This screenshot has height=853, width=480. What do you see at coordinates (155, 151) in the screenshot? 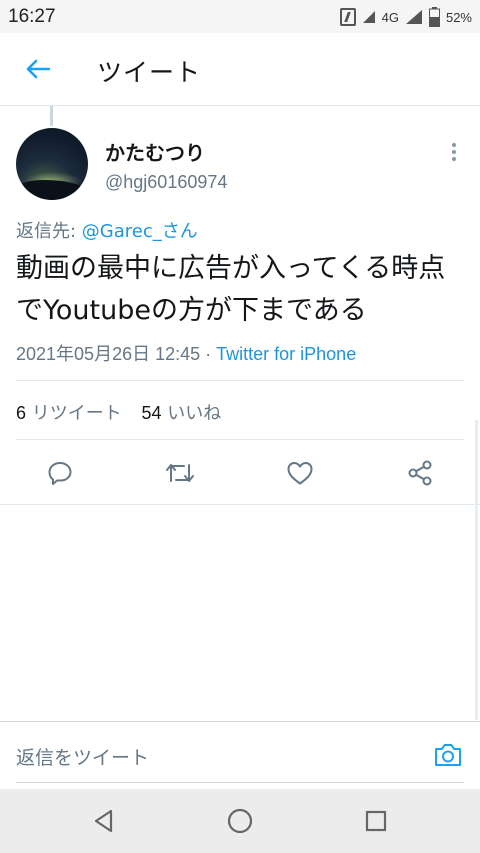
I see `display-name: かたむつり` at bounding box center [155, 151].